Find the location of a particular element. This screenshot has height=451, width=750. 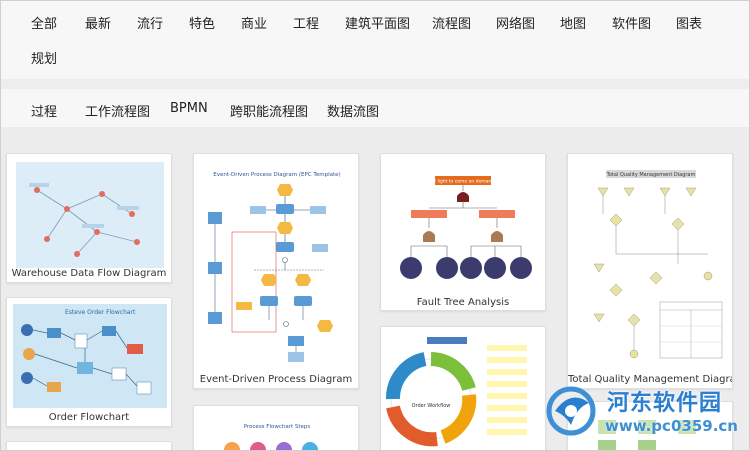

template-card-process-steps: Process Flowchart Steps is located at coordinates (276, 427).